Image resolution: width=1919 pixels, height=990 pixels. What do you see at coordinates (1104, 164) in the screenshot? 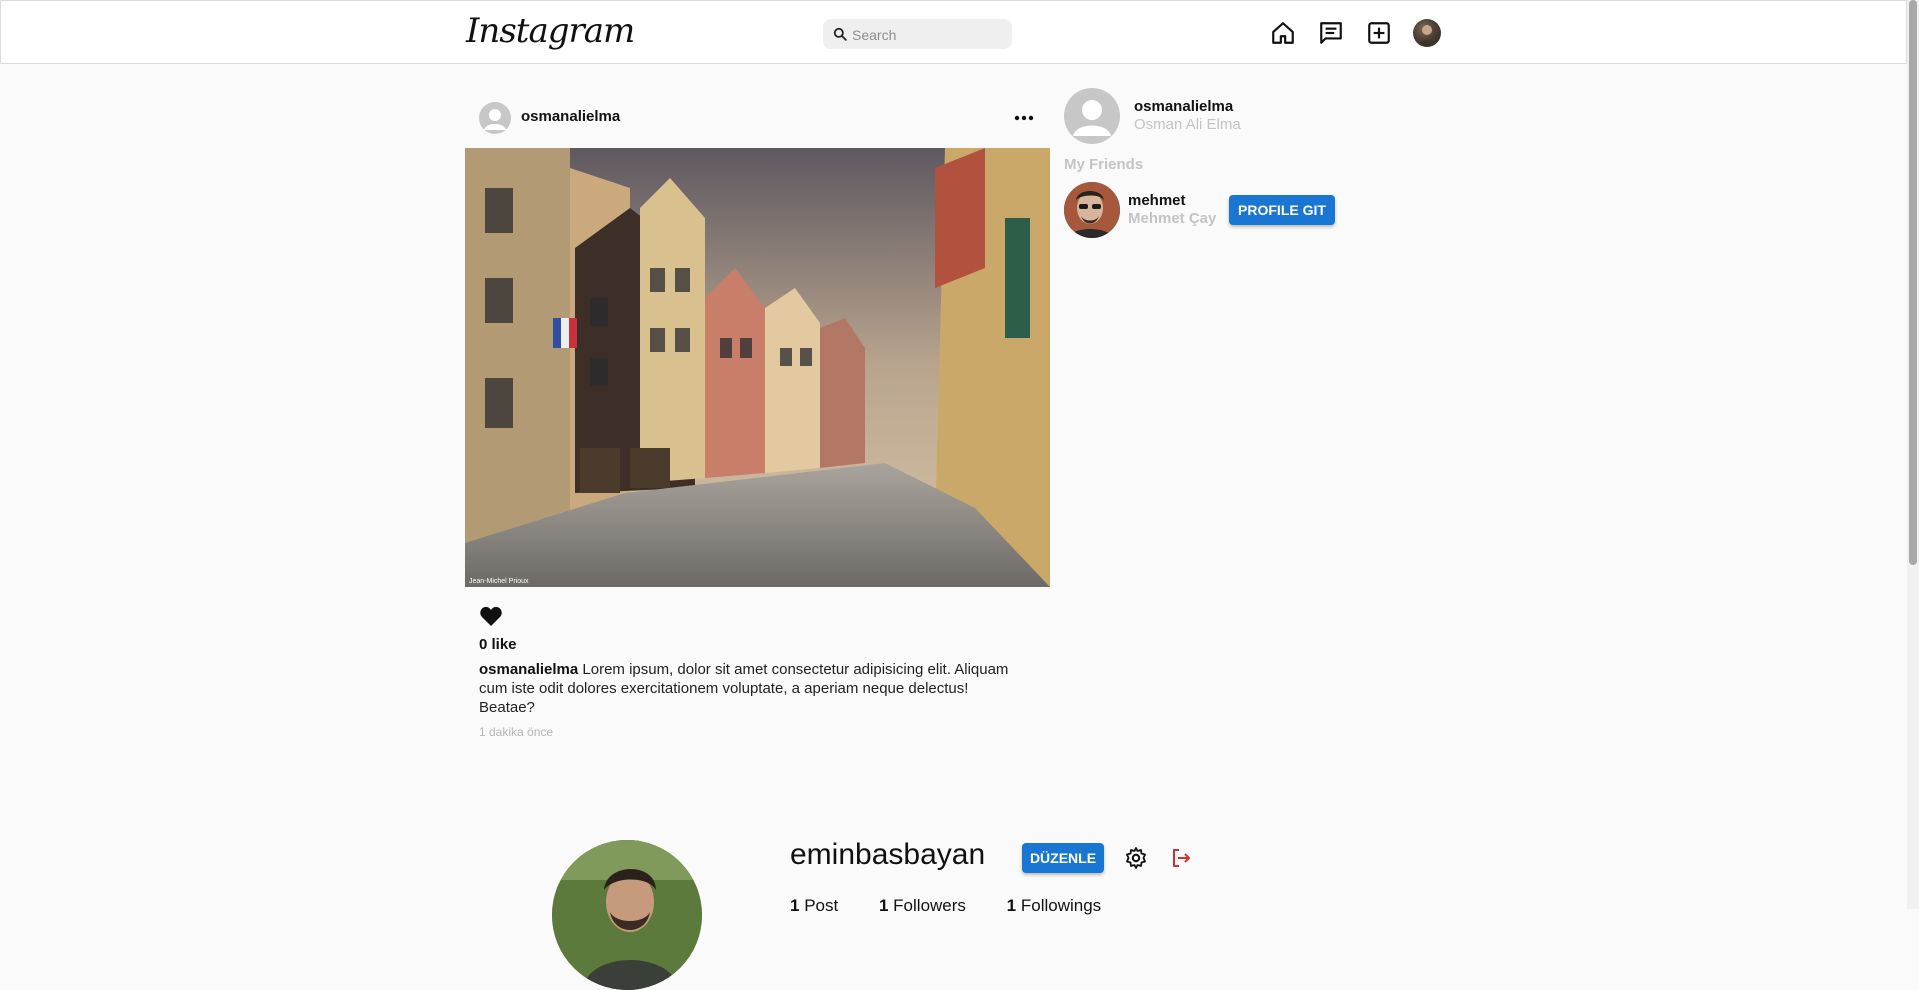
I see `friends-title: My Friends` at bounding box center [1104, 164].